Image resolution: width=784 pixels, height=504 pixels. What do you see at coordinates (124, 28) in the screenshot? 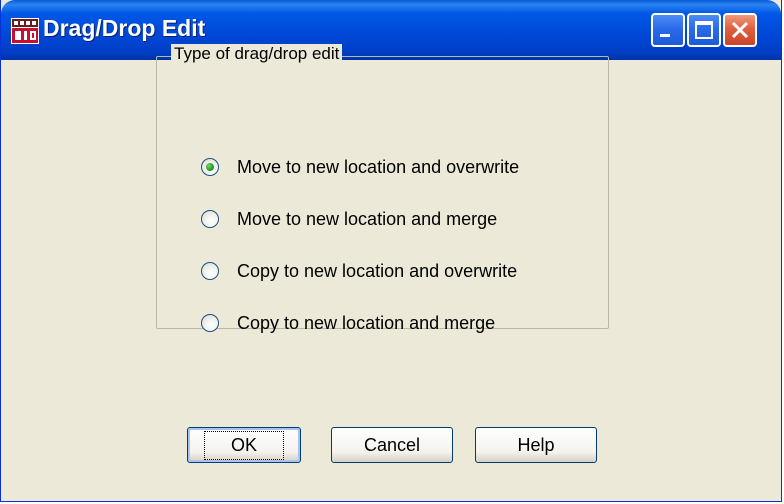
I see `window-title: Drag/Drop Edit` at bounding box center [124, 28].